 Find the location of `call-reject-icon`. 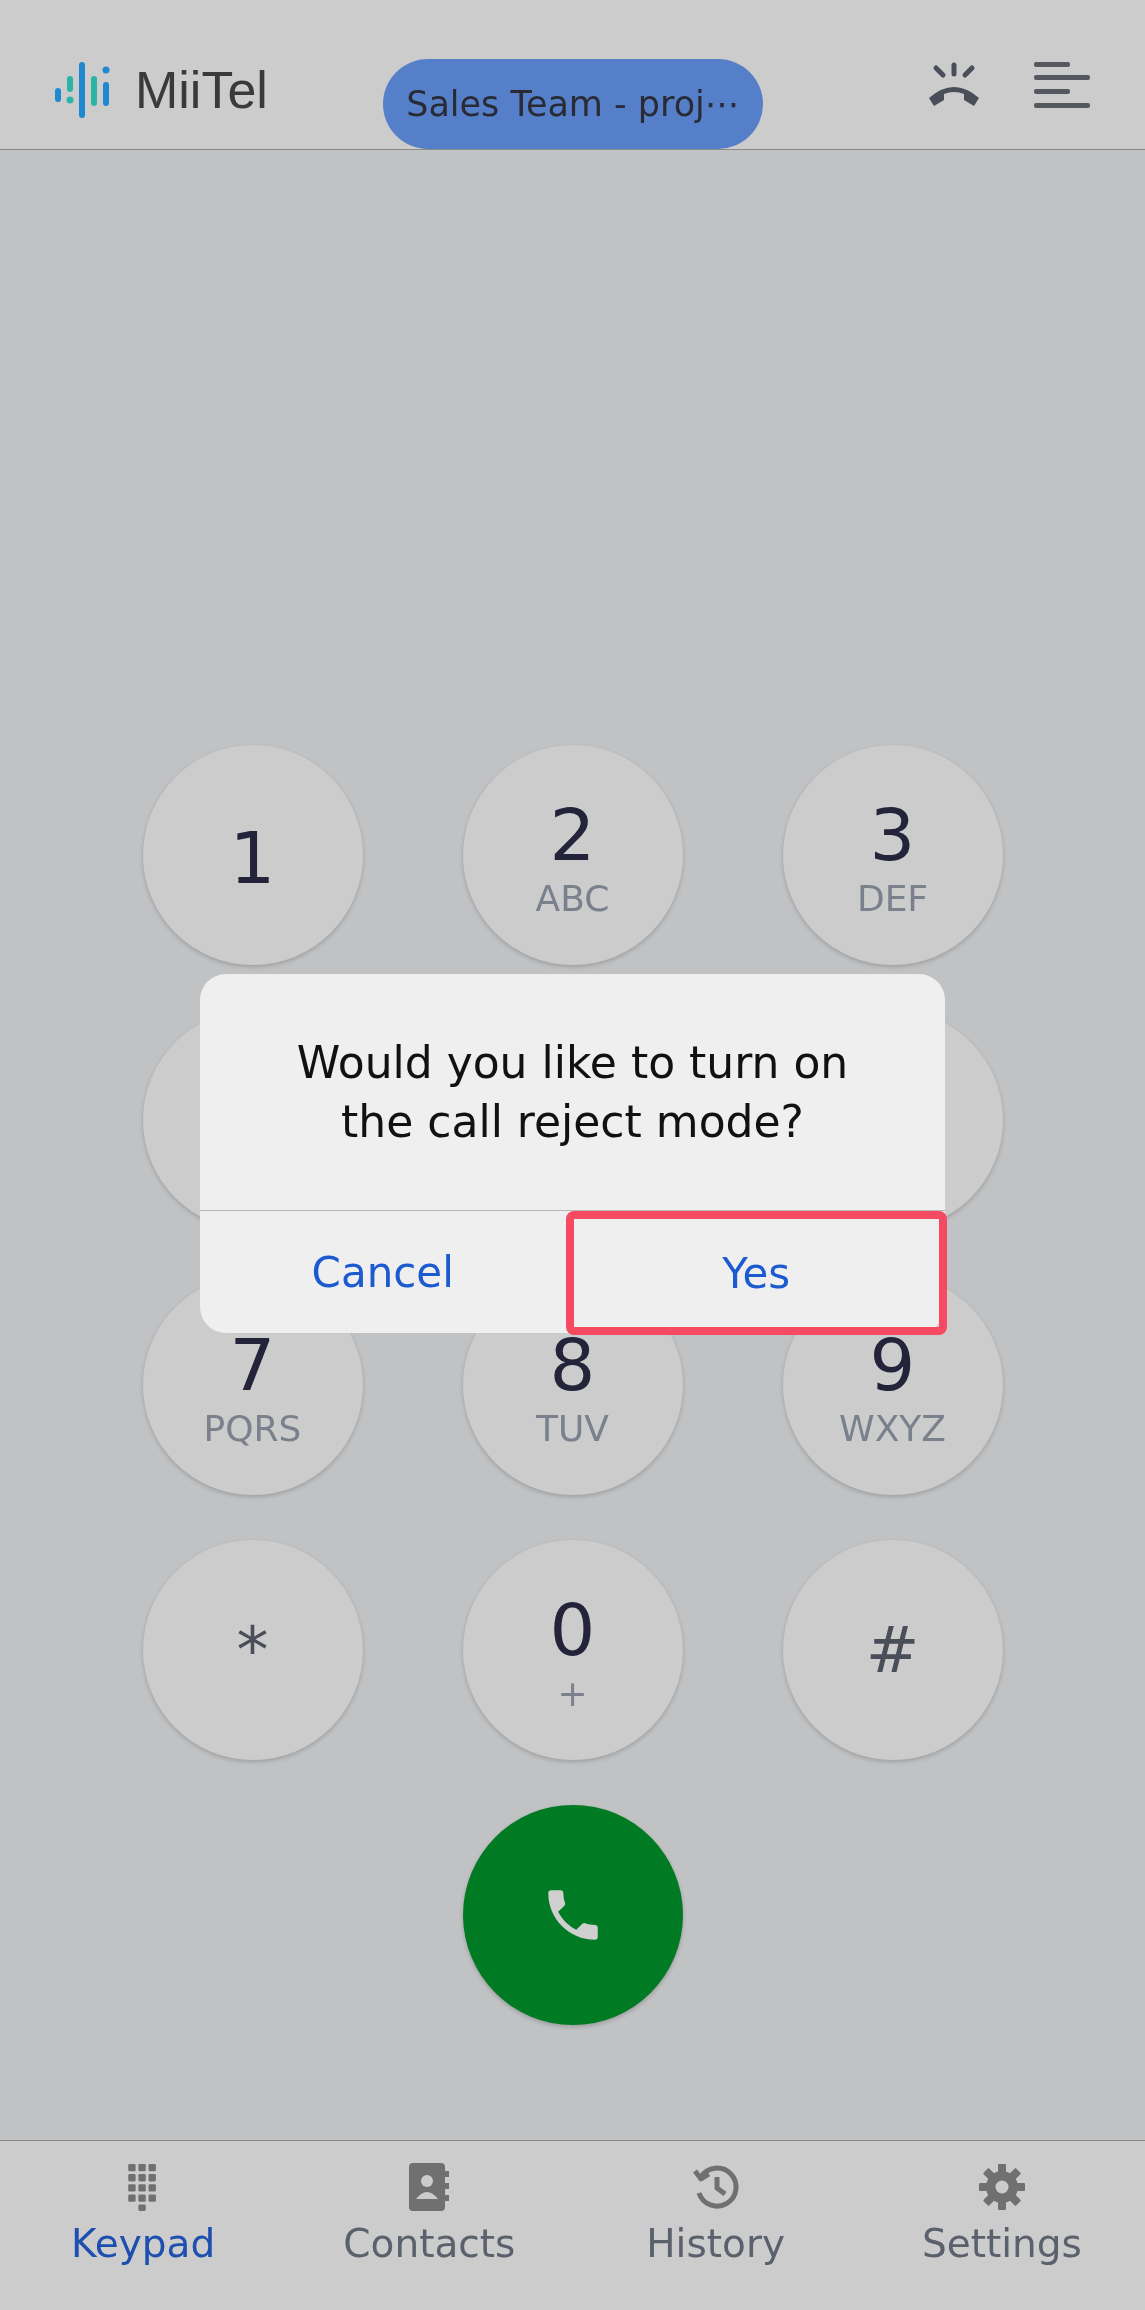

call-reject-icon is located at coordinates (954, 85).